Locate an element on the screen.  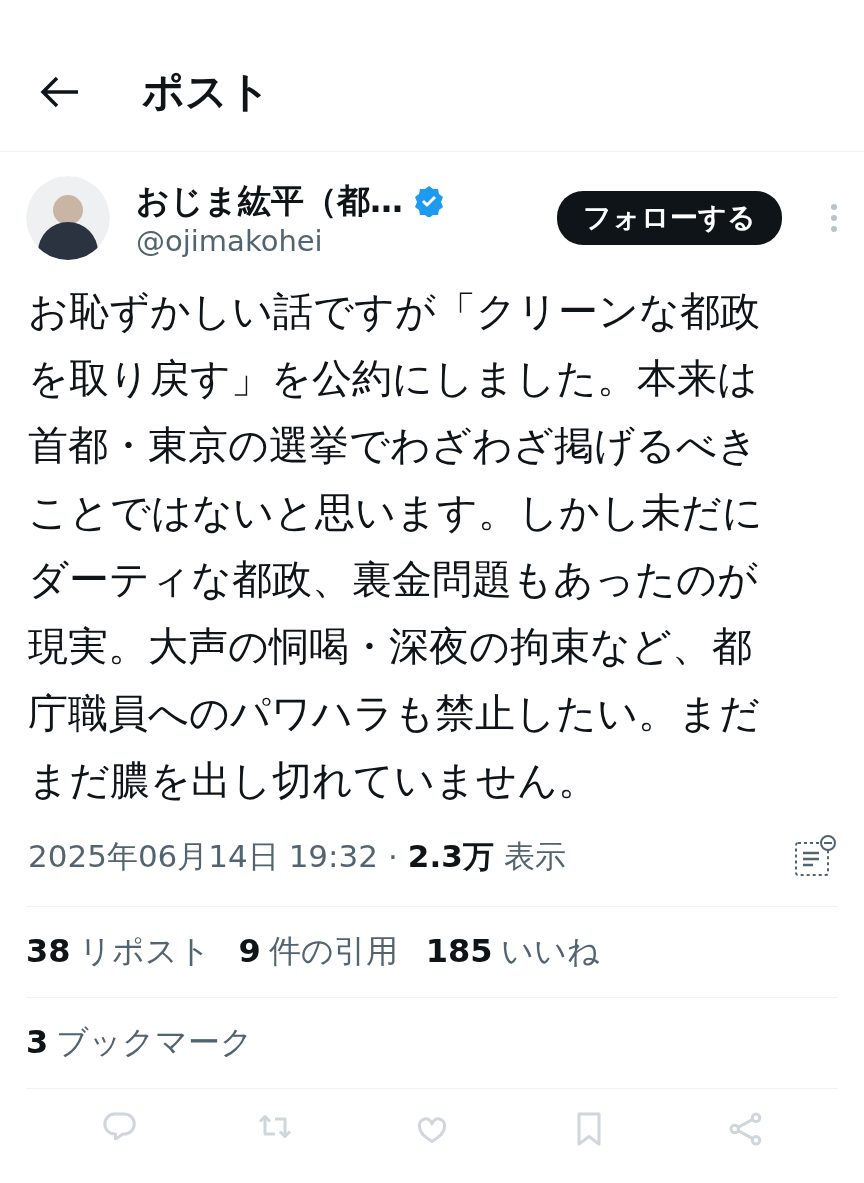
translate-note-icon is located at coordinates (814, 857).